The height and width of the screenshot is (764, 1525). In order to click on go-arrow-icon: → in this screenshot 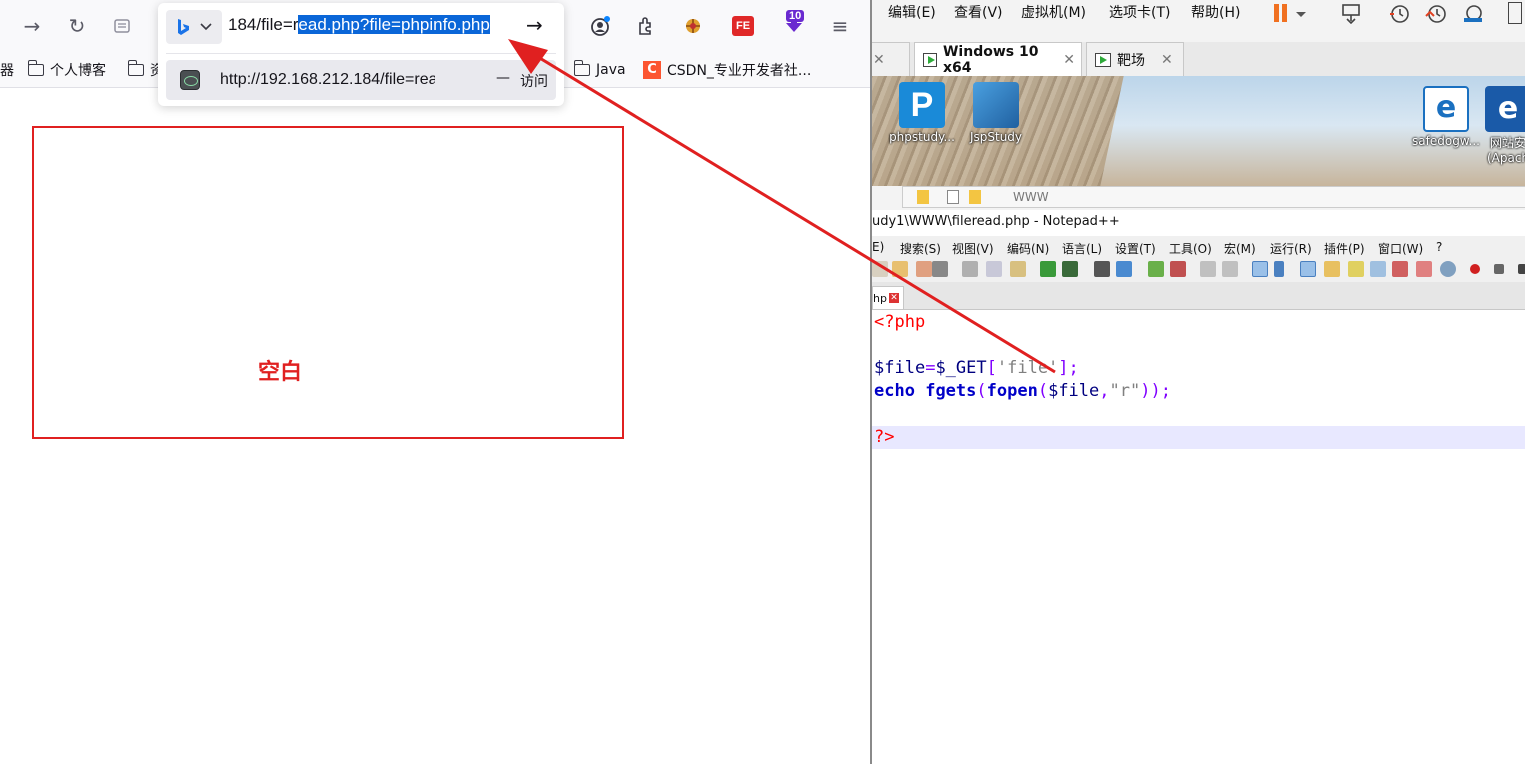, I will do `click(534, 25)`.